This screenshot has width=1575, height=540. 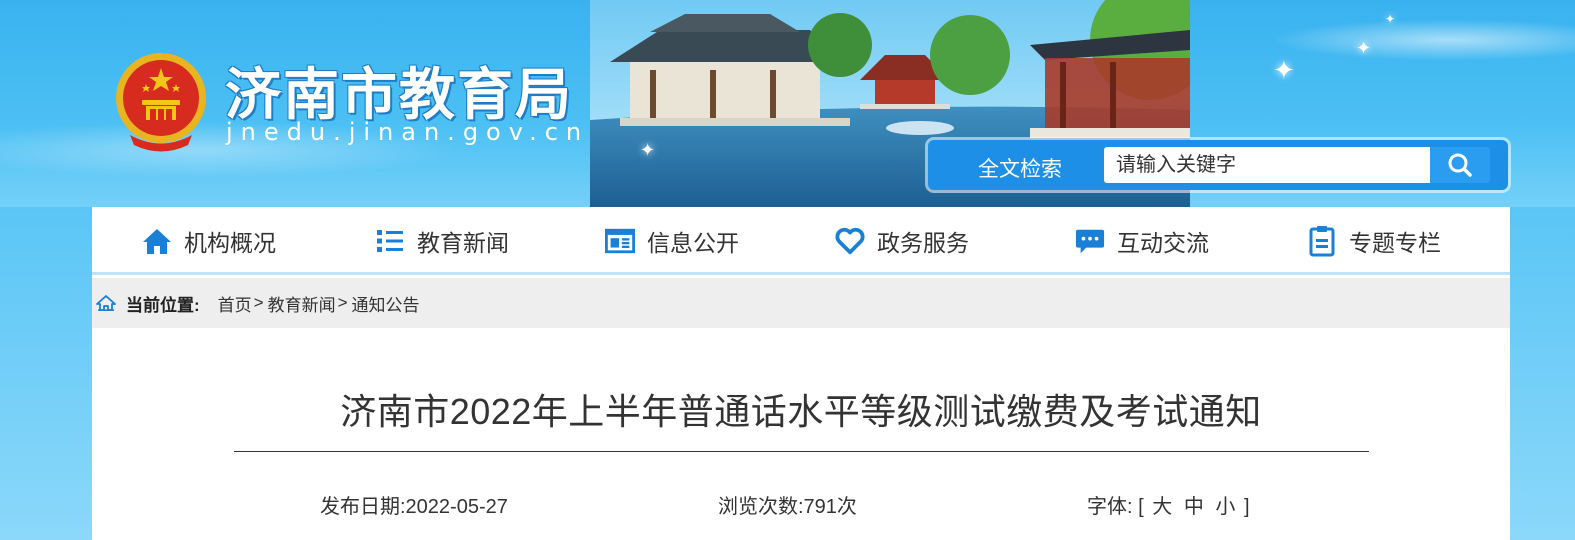 I want to click on breadcrumb-label: 当前位置:, so click(x=163, y=305).